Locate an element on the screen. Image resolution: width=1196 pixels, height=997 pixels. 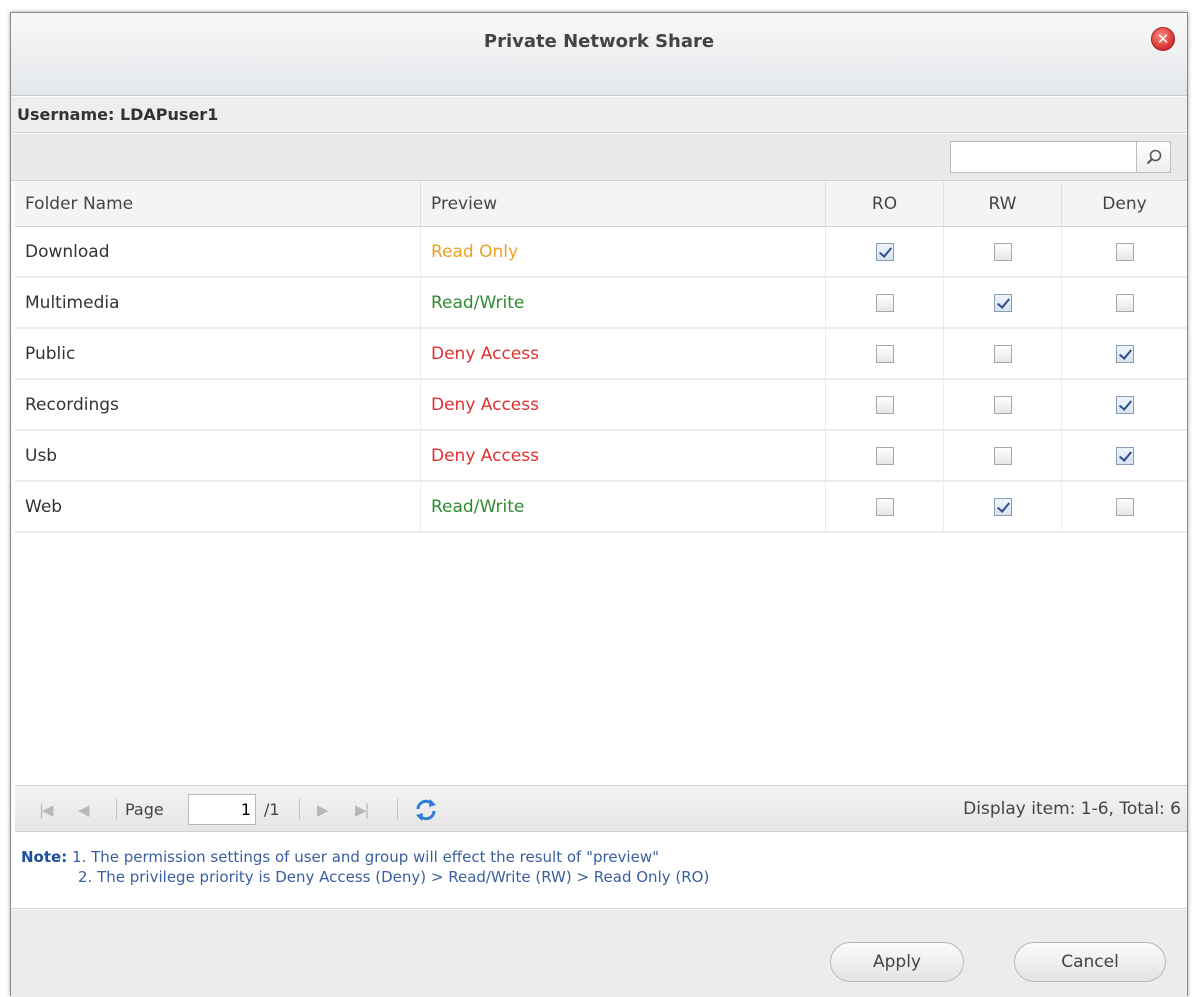
folder-name-cell: Download is located at coordinates (218, 251).